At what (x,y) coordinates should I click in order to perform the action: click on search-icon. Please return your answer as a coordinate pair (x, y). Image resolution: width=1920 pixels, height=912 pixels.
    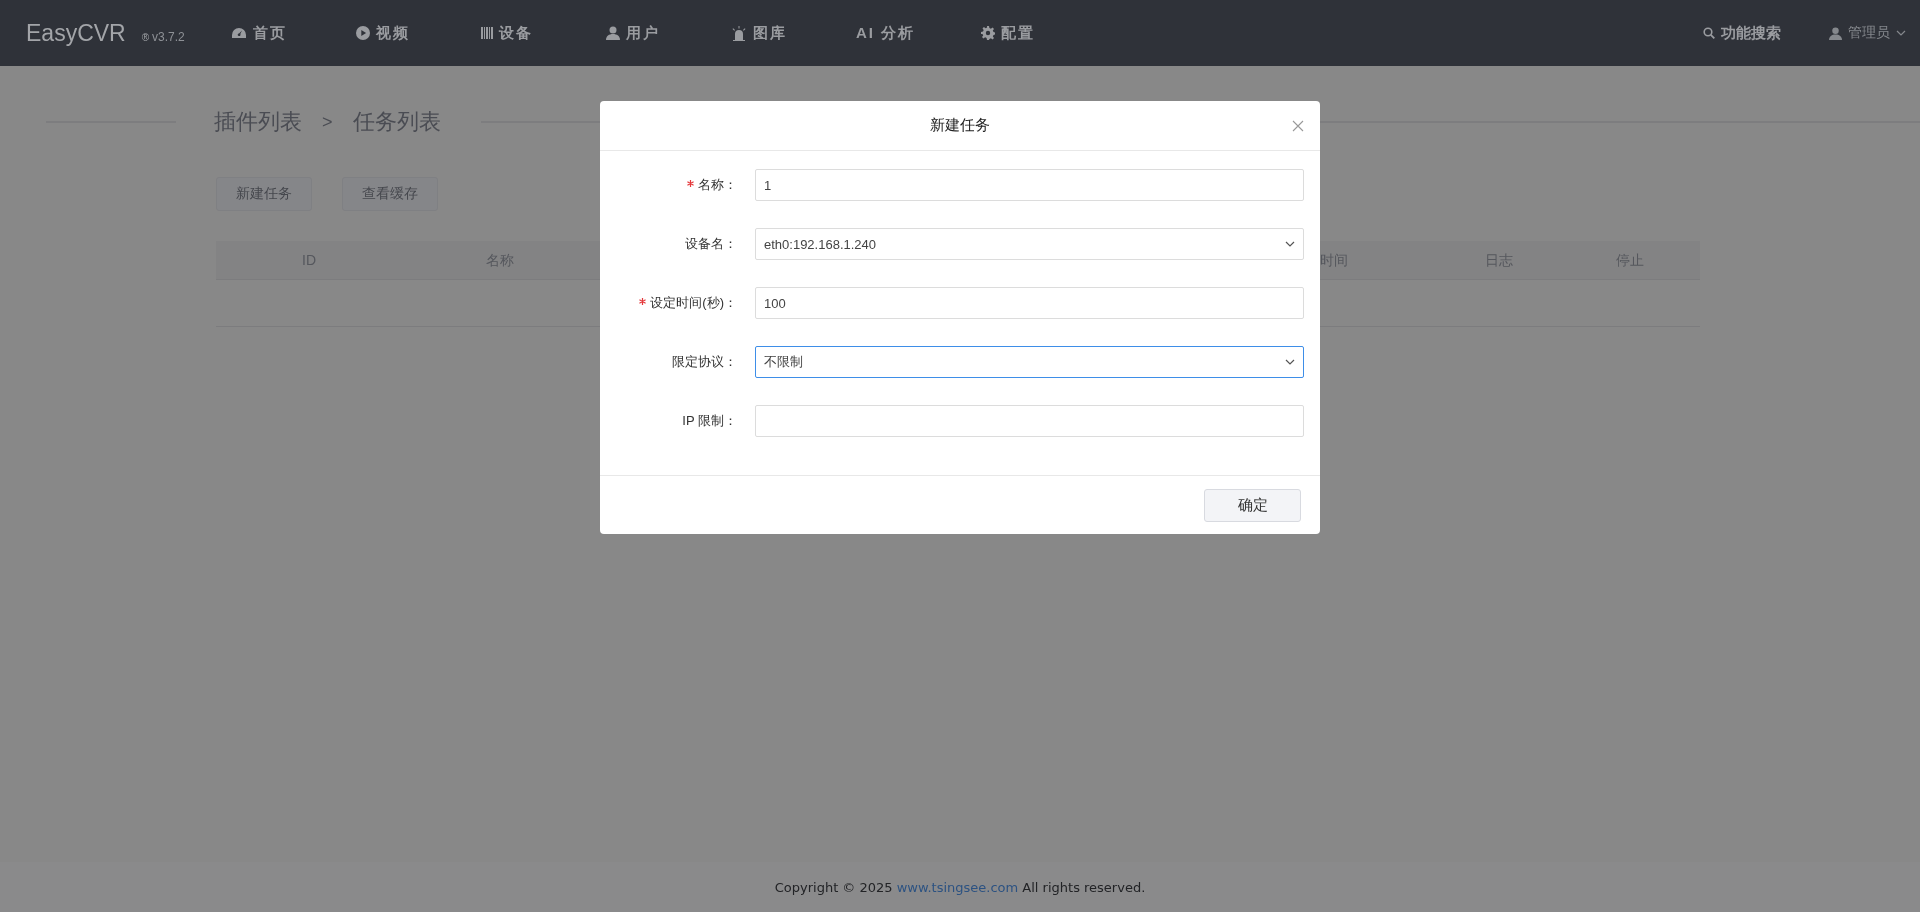
    Looking at the image, I should click on (1709, 33).